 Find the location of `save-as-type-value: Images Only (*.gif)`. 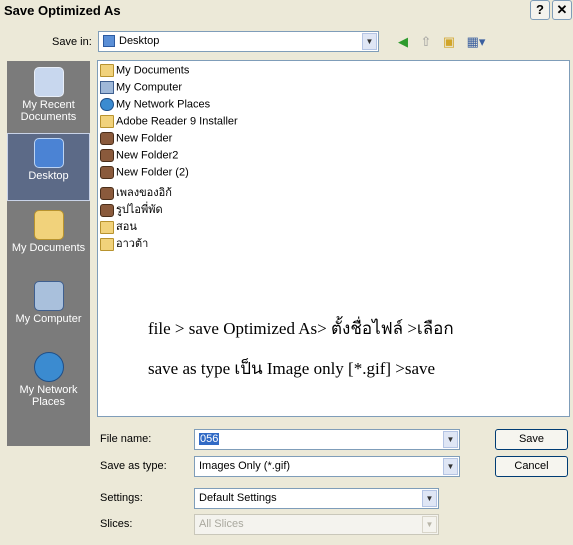

save-as-type-value: Images Only (*.gif) is located at coordinates (245, 466).